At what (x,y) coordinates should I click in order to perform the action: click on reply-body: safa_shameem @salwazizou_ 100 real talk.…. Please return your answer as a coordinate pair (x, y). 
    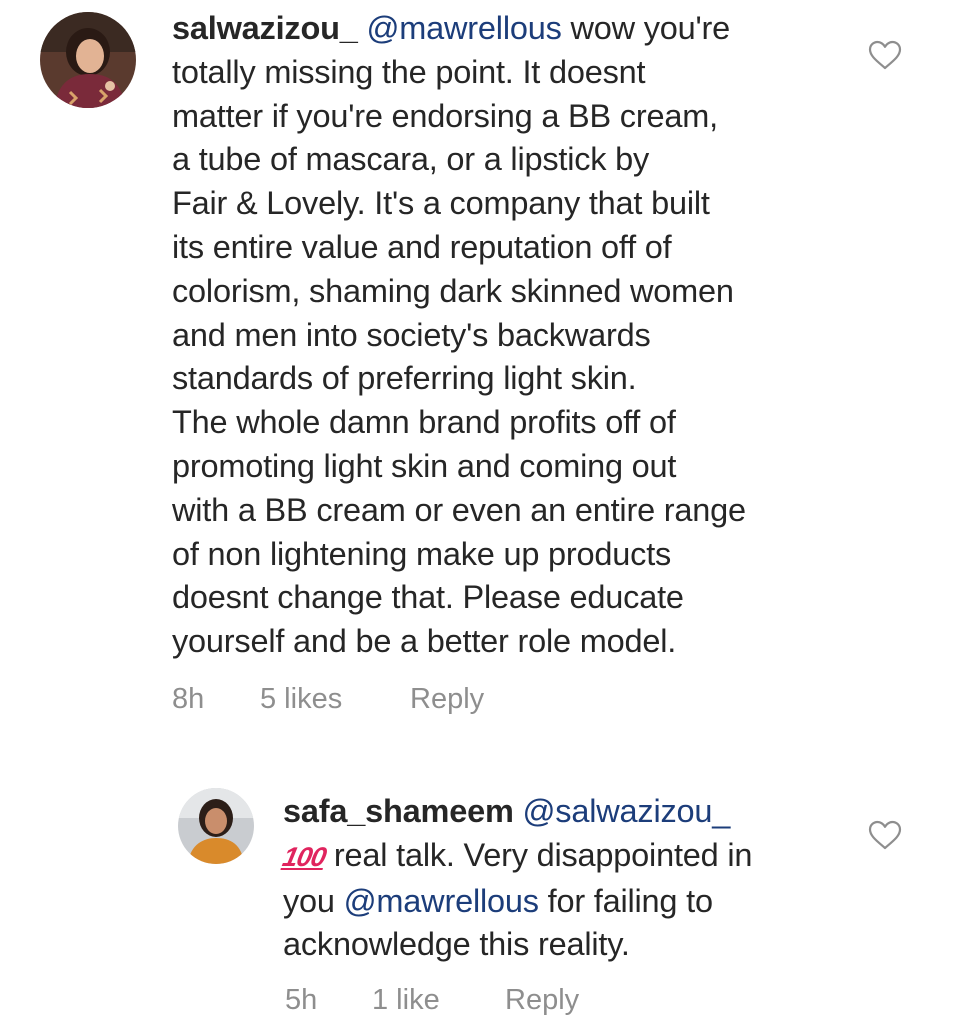
    Looking at the image, I should click on (571, 878).